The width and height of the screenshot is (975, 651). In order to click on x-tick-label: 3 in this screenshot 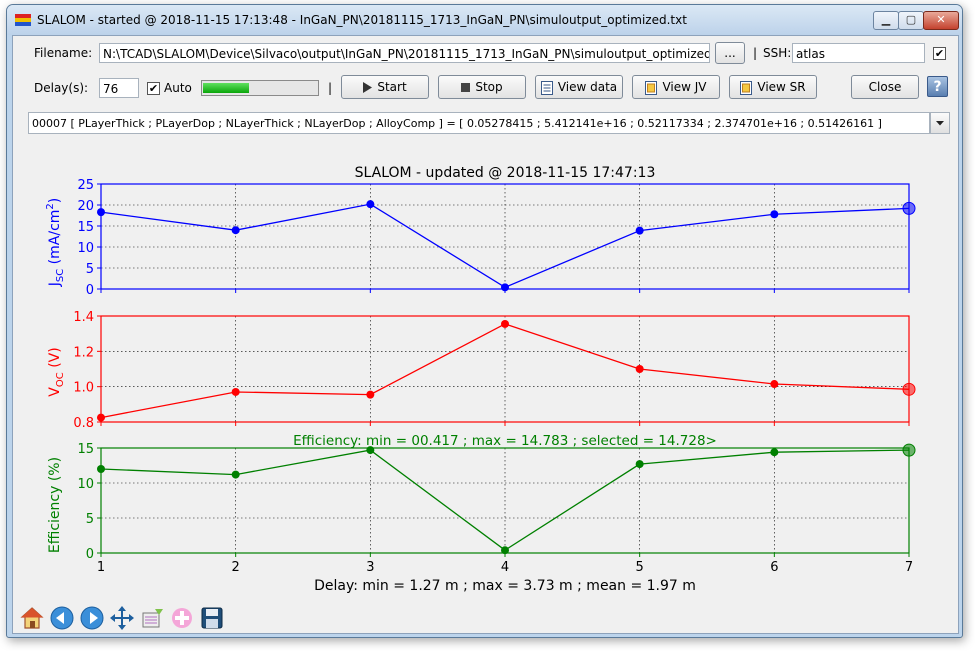, I will do `click(370, 567)`.